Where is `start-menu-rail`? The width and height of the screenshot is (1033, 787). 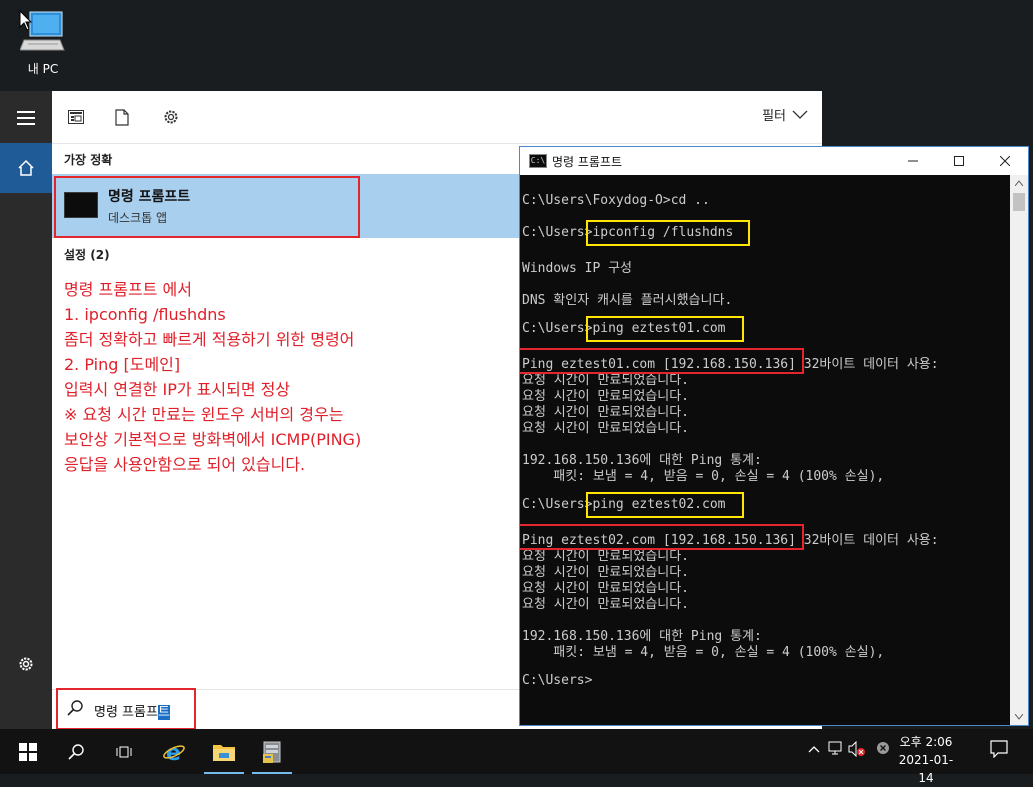 start-menu-rail is located at coordinates (26, 410).